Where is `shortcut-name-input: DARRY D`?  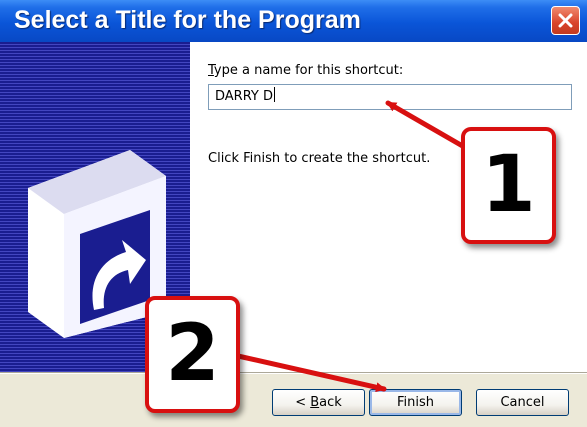 shortcut-name-input: DARRY D is located at coordinates (390, 97).